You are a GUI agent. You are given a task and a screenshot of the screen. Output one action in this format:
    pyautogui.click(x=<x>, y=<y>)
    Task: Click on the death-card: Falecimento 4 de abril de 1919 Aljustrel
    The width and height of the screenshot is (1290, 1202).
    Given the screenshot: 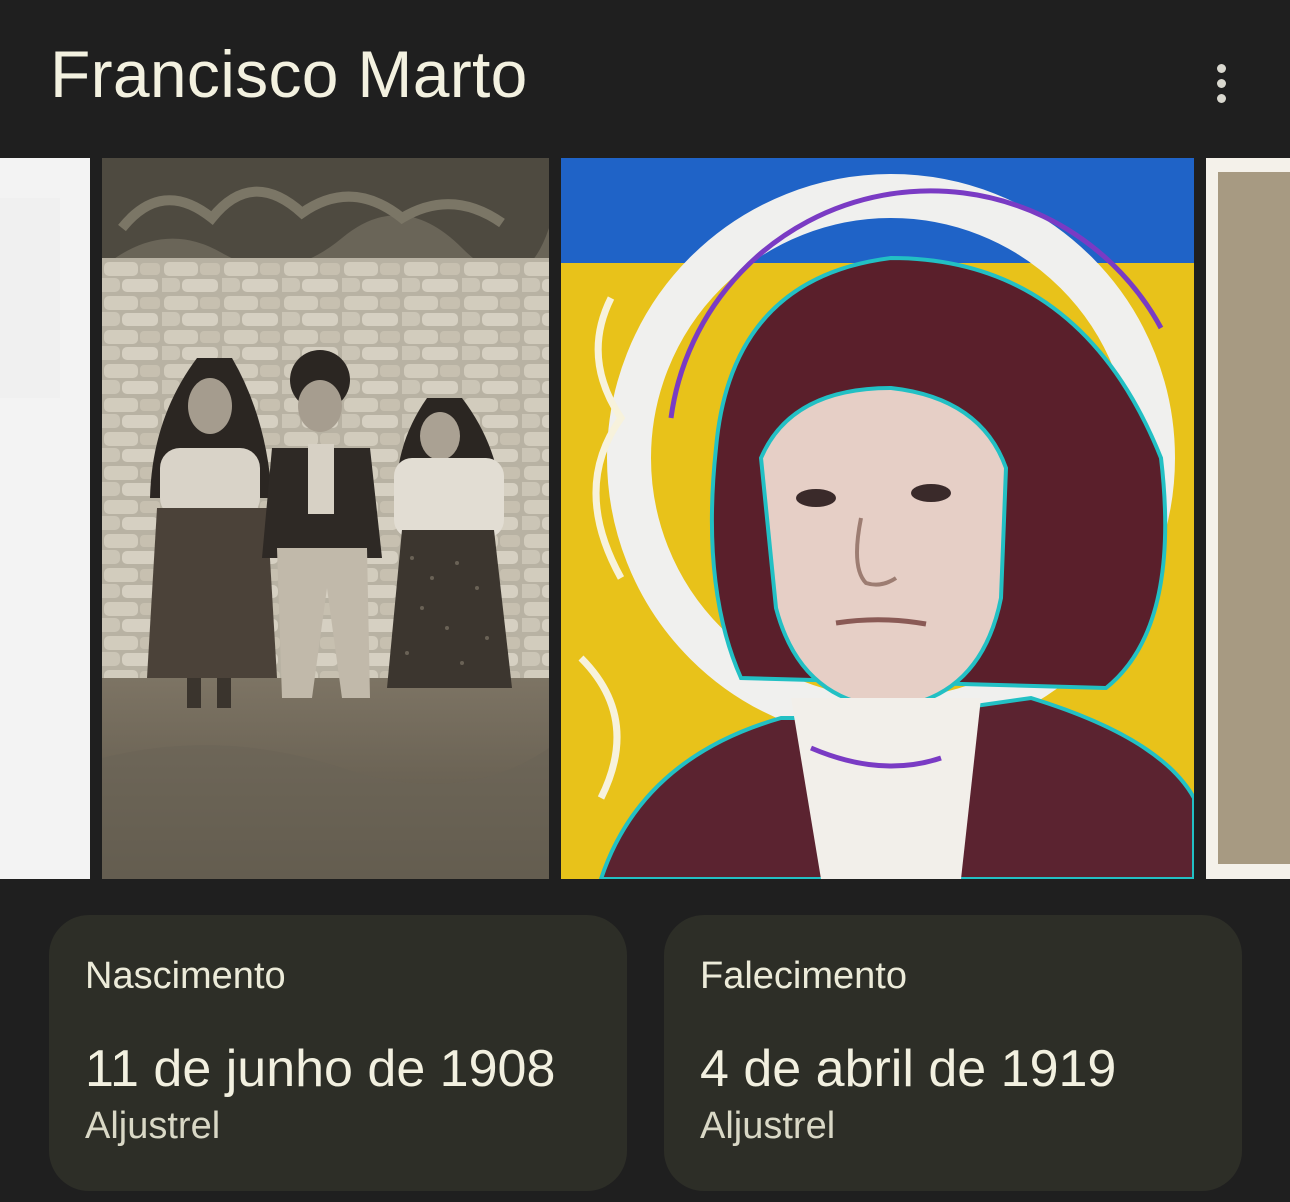 What is the action you would take?
    pyautogui.click(x=953, y=1053)
    